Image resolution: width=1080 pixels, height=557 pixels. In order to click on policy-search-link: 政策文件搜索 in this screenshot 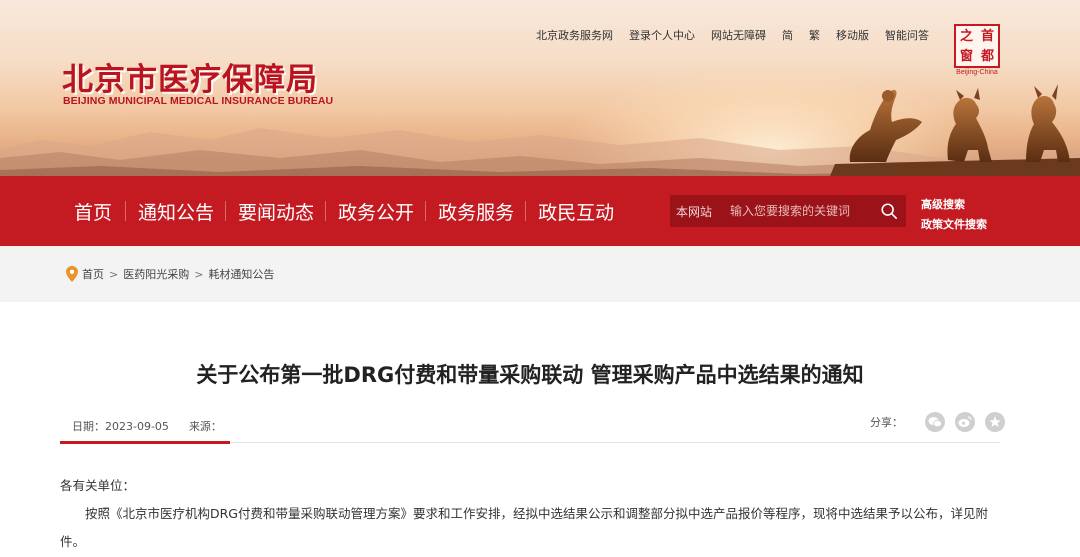, I will do `click(954, 224)`.